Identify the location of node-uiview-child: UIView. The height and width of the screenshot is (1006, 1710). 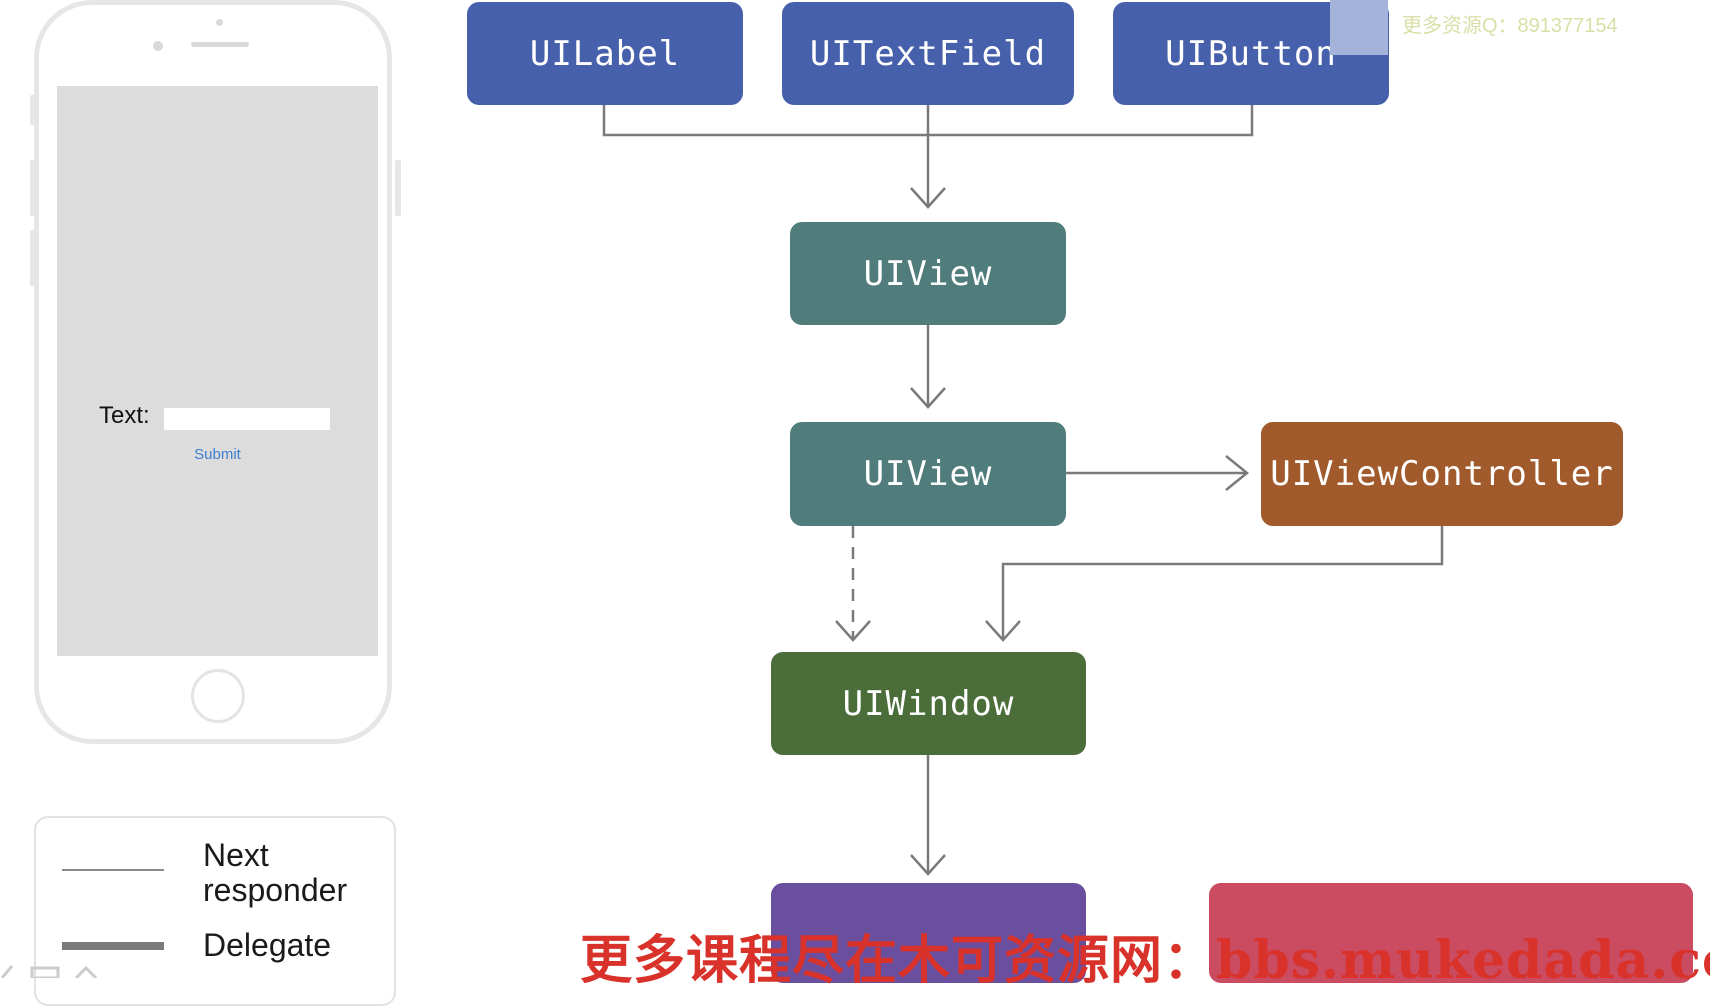
(928, 273).